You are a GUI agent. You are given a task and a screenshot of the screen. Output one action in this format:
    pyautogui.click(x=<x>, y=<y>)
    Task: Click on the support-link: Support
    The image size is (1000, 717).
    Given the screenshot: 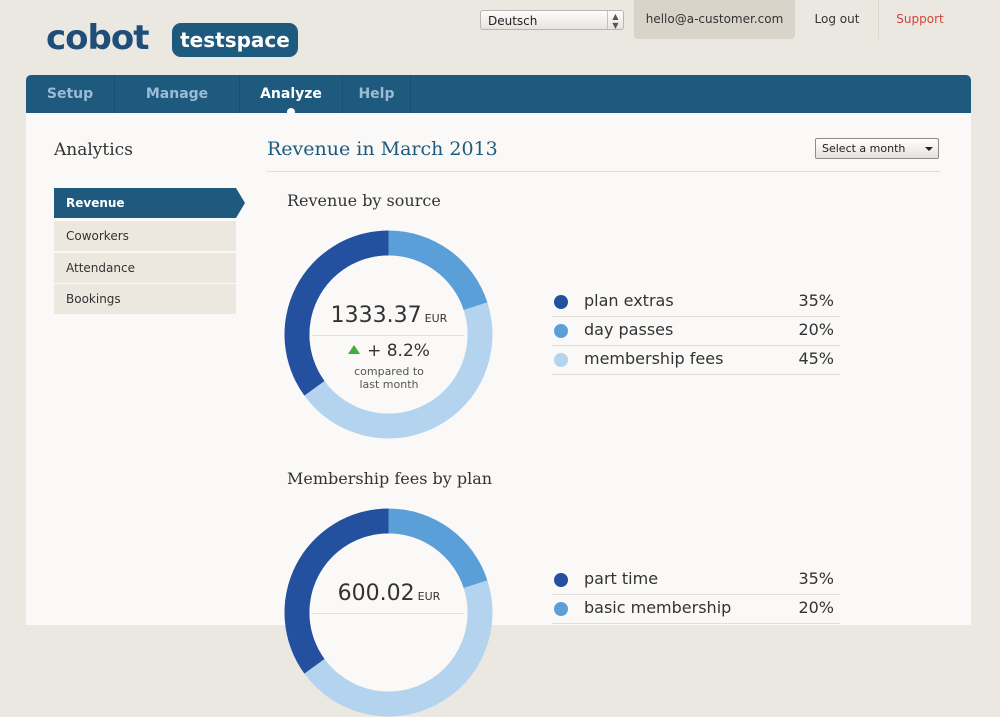 What is the action you would take?
    pyautogui.click(x=920, y=19)
    